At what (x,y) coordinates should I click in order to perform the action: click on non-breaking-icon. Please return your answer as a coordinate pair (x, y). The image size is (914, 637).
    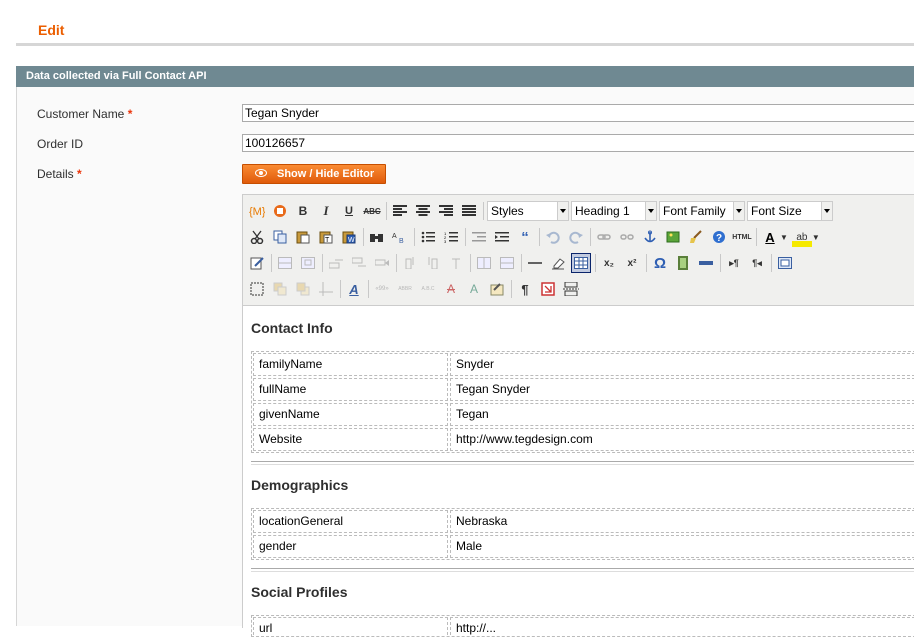
    Looking at the image, I should click on (548, 289).